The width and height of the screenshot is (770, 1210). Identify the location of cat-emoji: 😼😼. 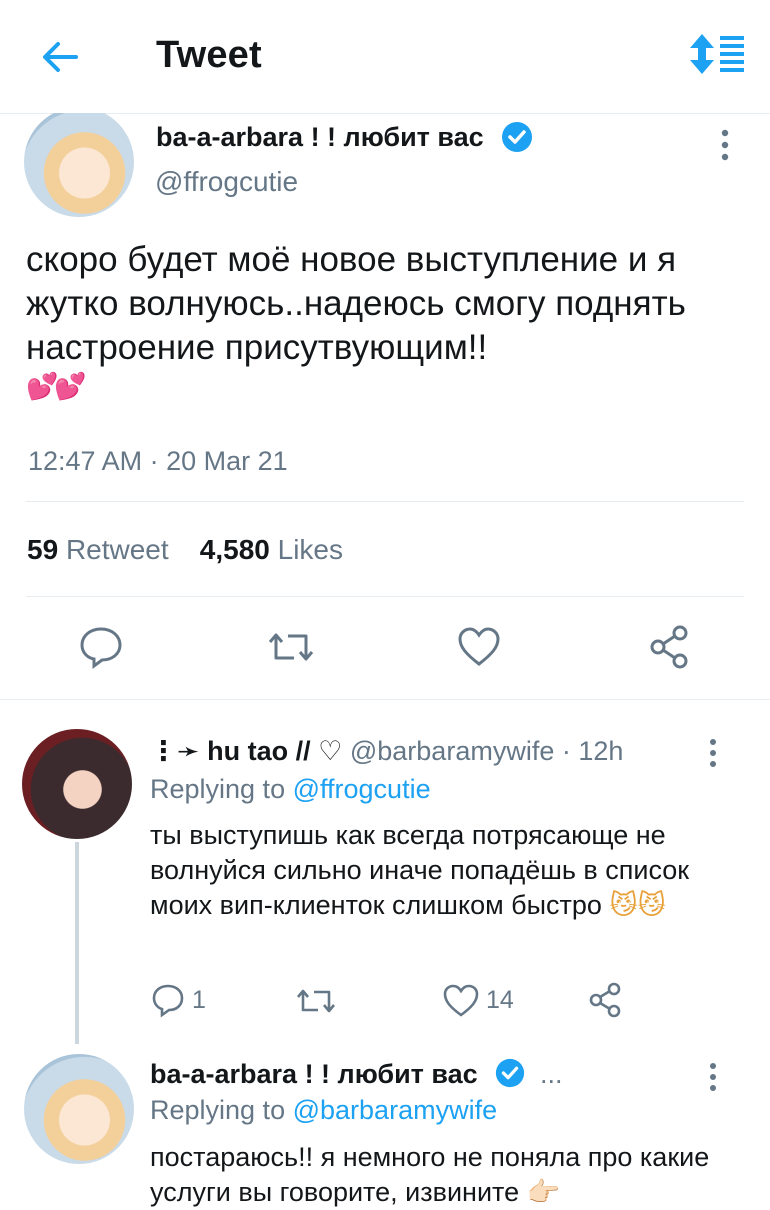
(637, 905).